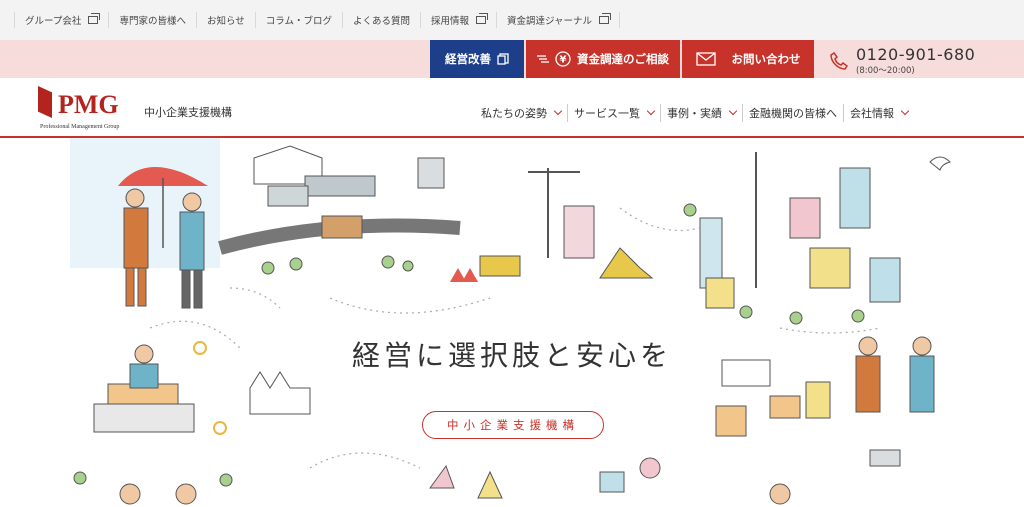  Describe the element at coordinates (591, 223) in the screenshot. I see `construction-illustration` at that location.